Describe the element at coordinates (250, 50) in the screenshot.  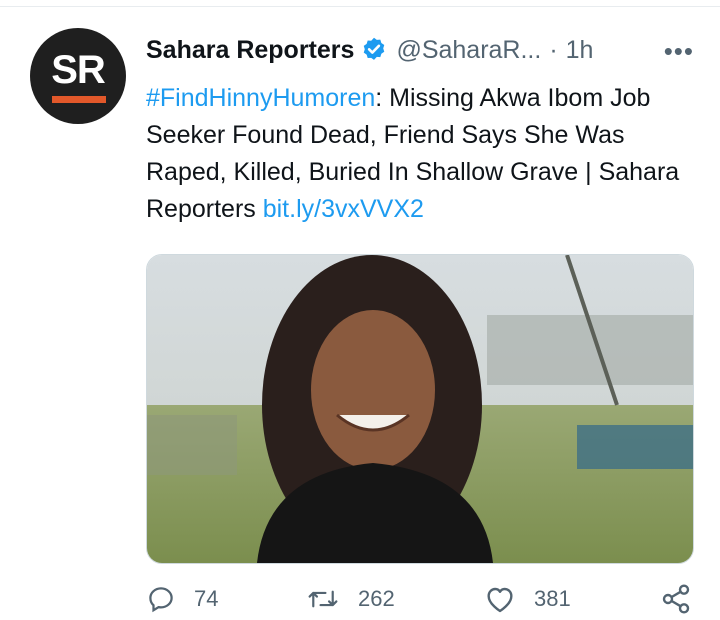
I see `author-name: Sahara Reporters` at that location.